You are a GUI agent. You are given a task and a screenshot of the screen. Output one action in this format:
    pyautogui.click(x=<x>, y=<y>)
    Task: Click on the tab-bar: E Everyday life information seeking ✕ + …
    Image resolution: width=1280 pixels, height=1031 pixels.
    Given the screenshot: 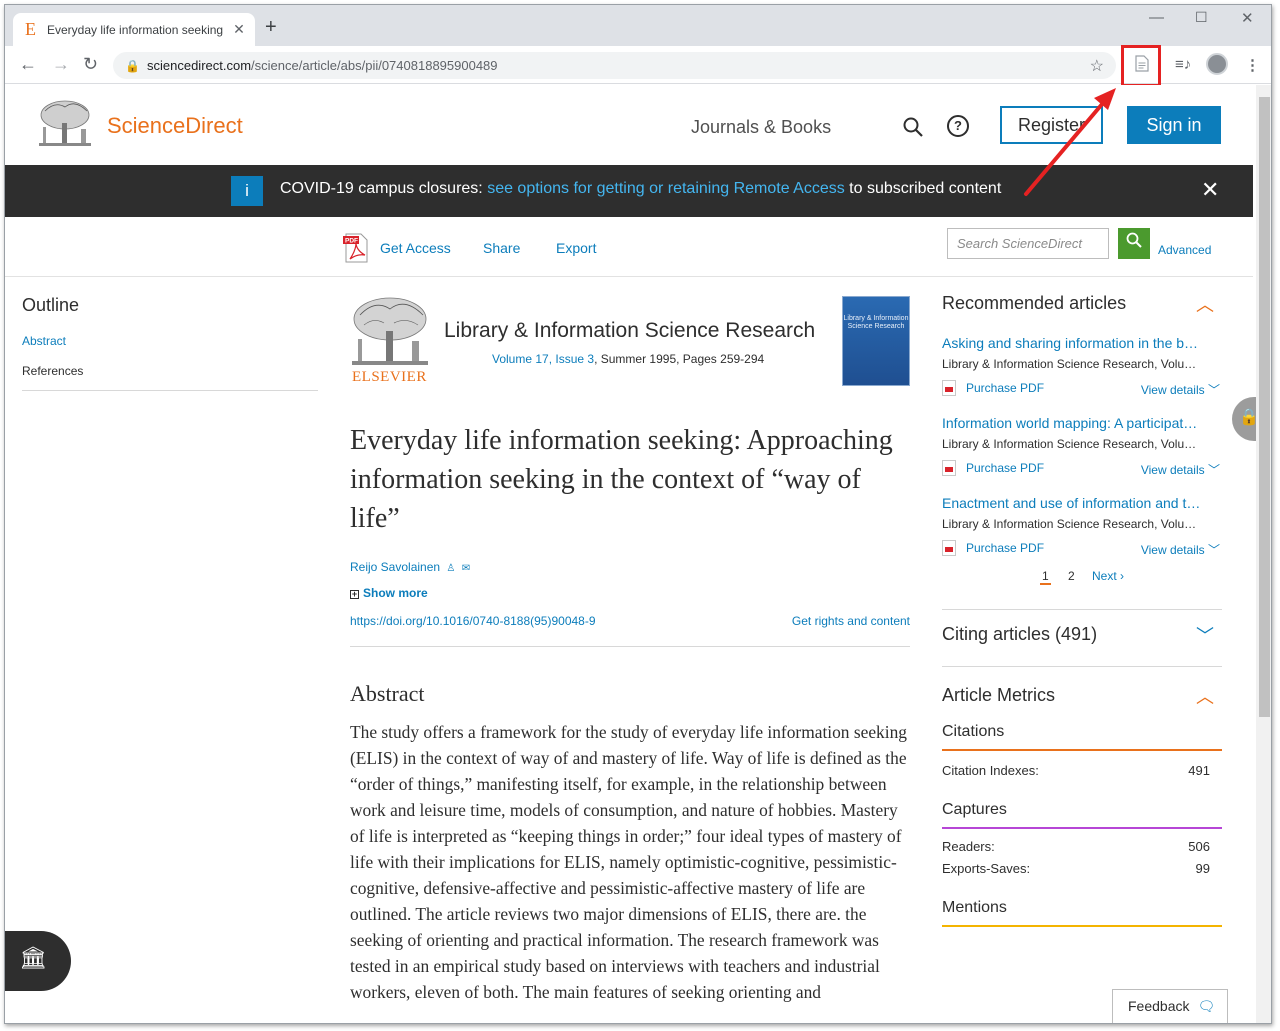 What is the action you would take?
    pyautogui.click(x=638, y=25)
    